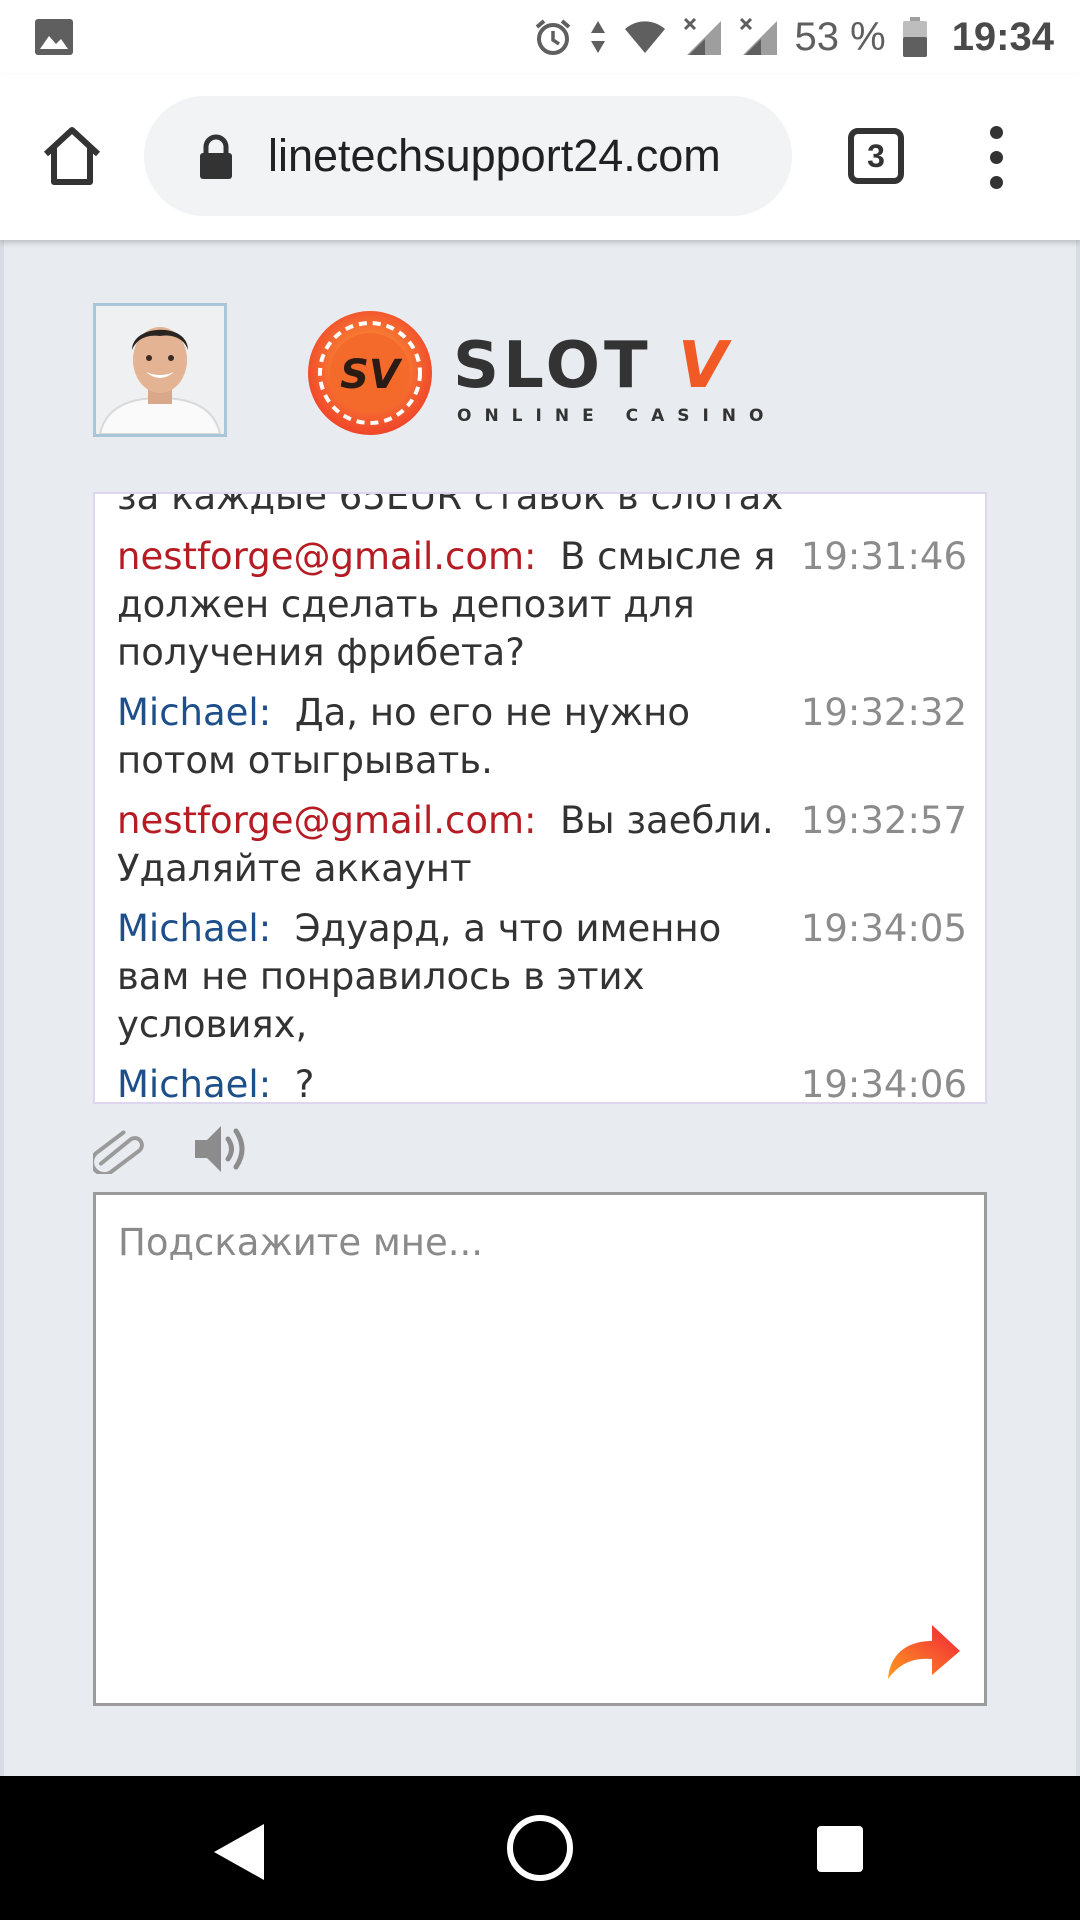  Describe the element at coordinates (617, 416) in the screenshot. I see `logo-tagline: ONLINE CASINO` at that location.